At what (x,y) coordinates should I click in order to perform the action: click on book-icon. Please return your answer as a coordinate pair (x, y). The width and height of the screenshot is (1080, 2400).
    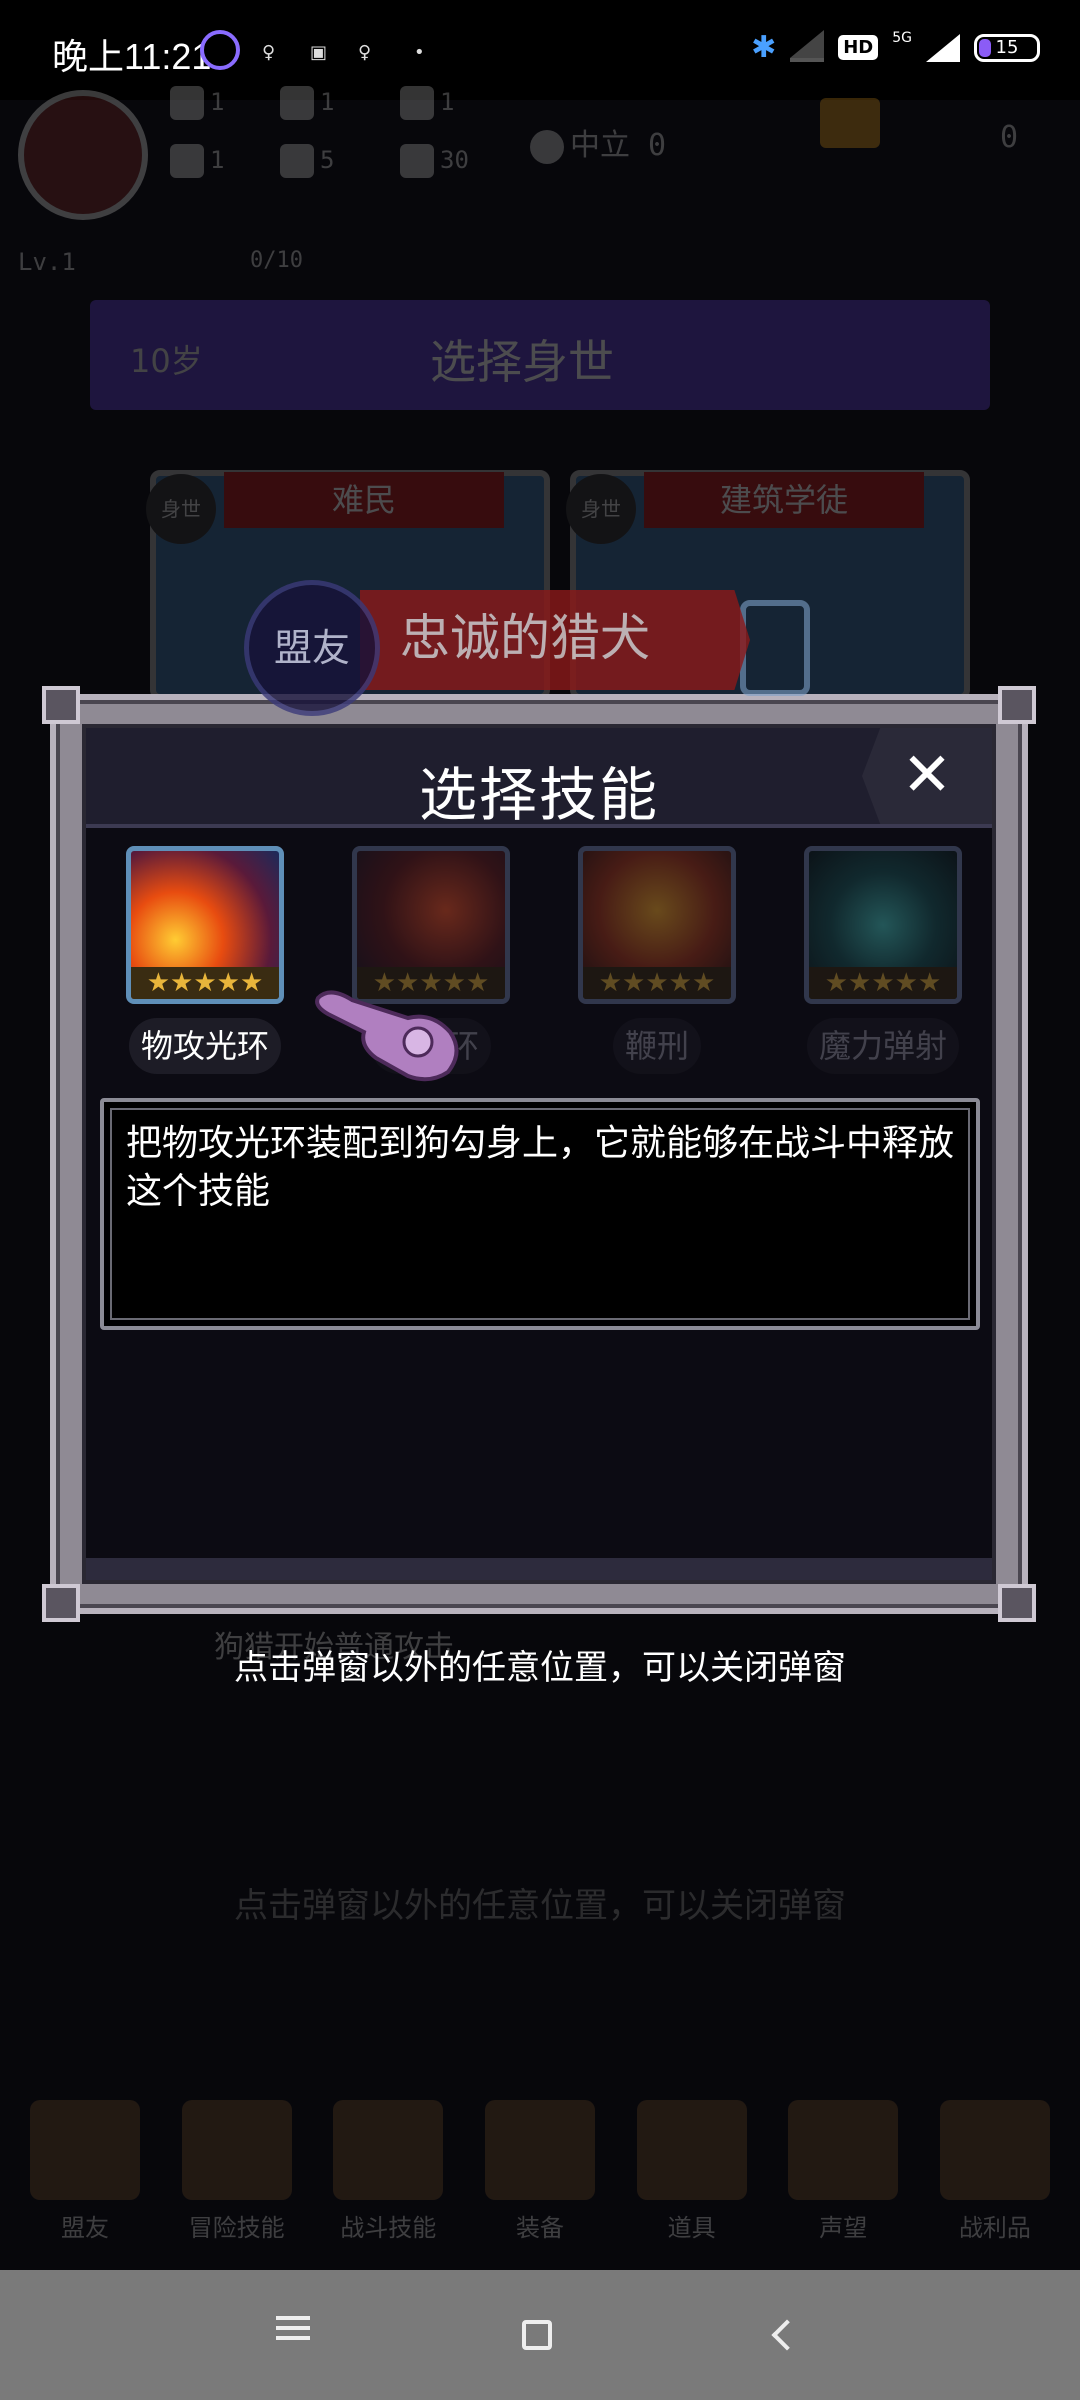
    Looking at the image, I should click on (297, 161).